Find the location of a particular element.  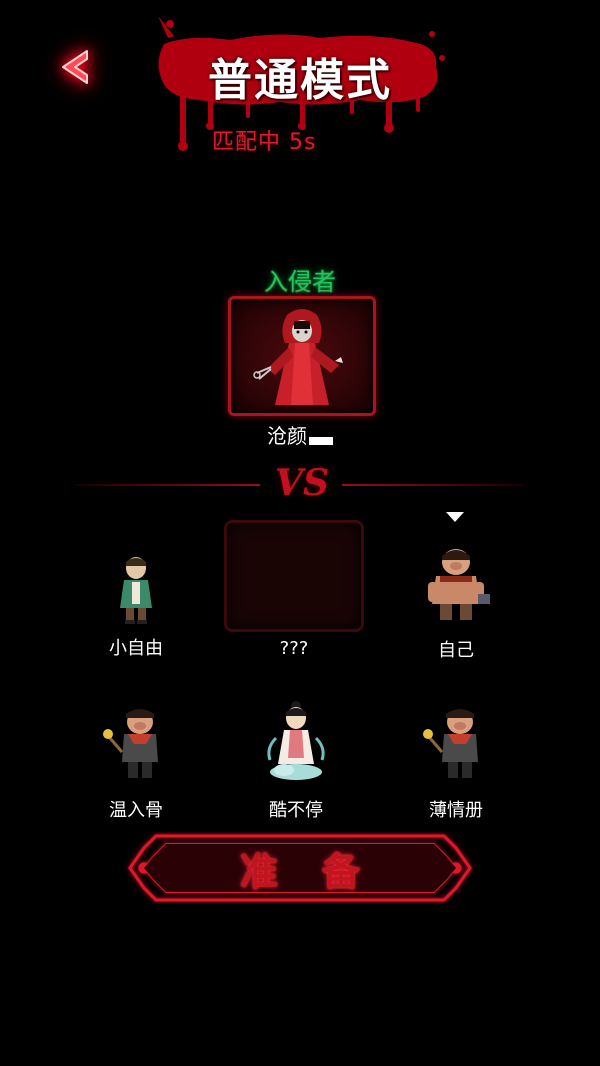

vs-label: VS is located at coordinates (302, 483).